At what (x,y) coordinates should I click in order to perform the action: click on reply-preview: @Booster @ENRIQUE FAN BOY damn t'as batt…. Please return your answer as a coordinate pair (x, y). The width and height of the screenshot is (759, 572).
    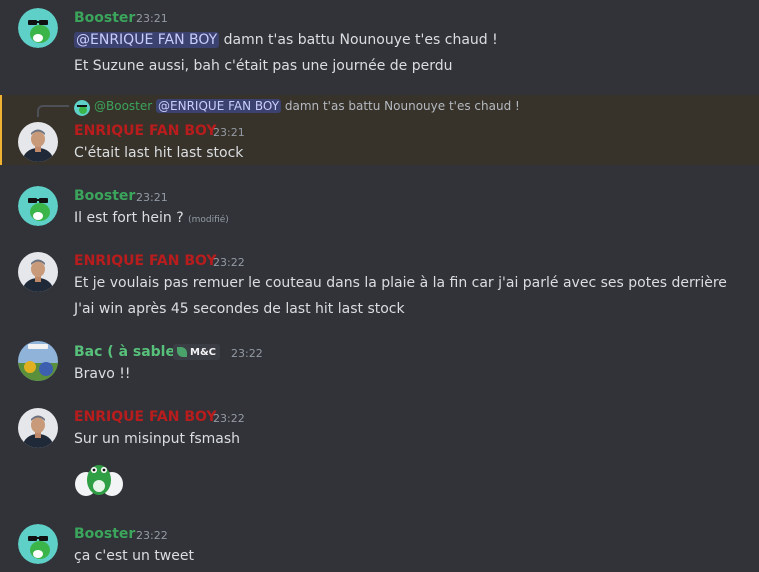
    Looking at the image, I should click on (307, 106).